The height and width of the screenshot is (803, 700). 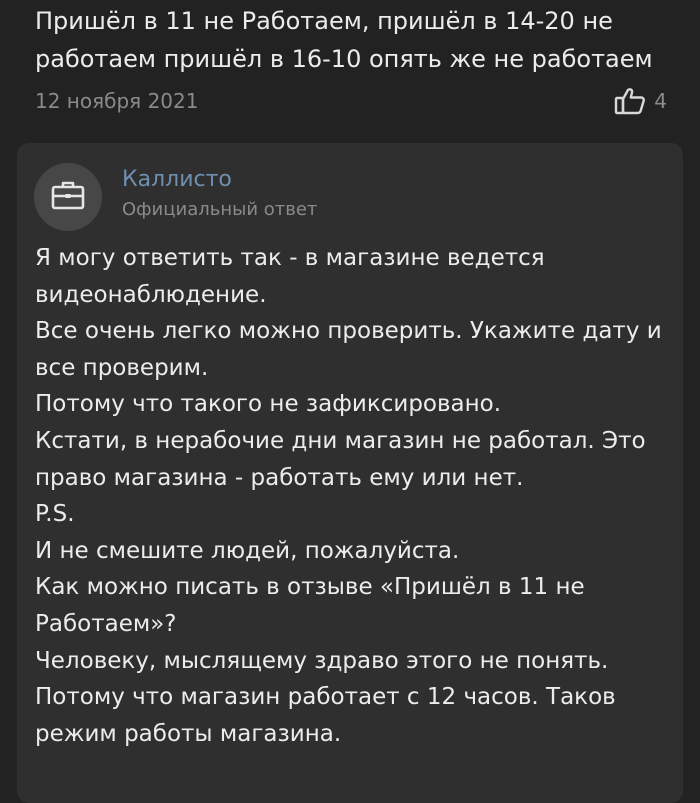 I want to click on answer-line: Потому что такого не зафиксировано., so click(x=268, y=404).